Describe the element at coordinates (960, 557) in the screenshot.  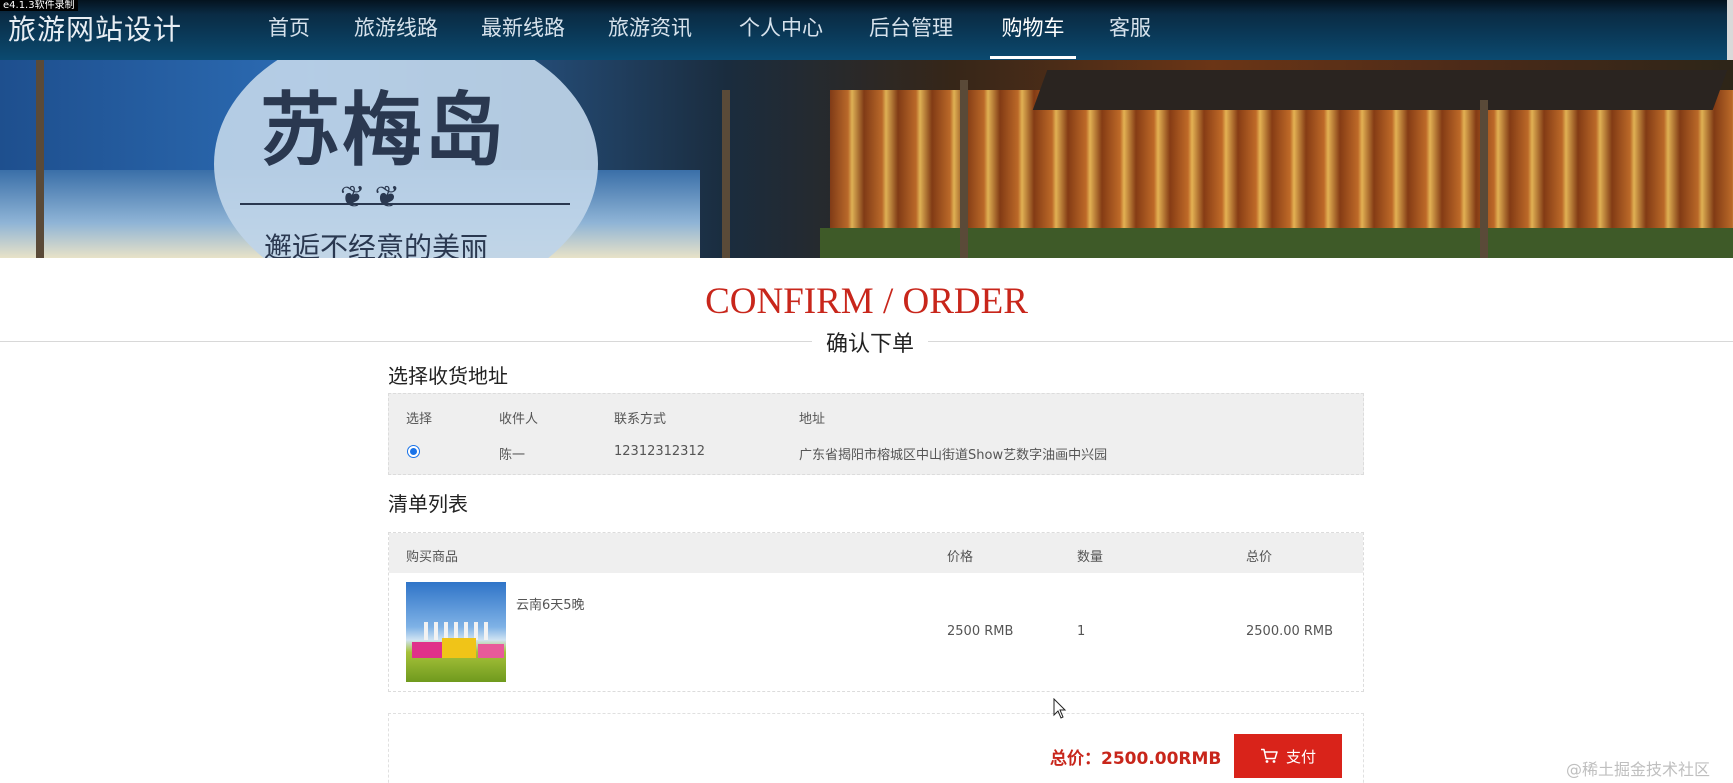
I see `column-header: 价格` at that location.